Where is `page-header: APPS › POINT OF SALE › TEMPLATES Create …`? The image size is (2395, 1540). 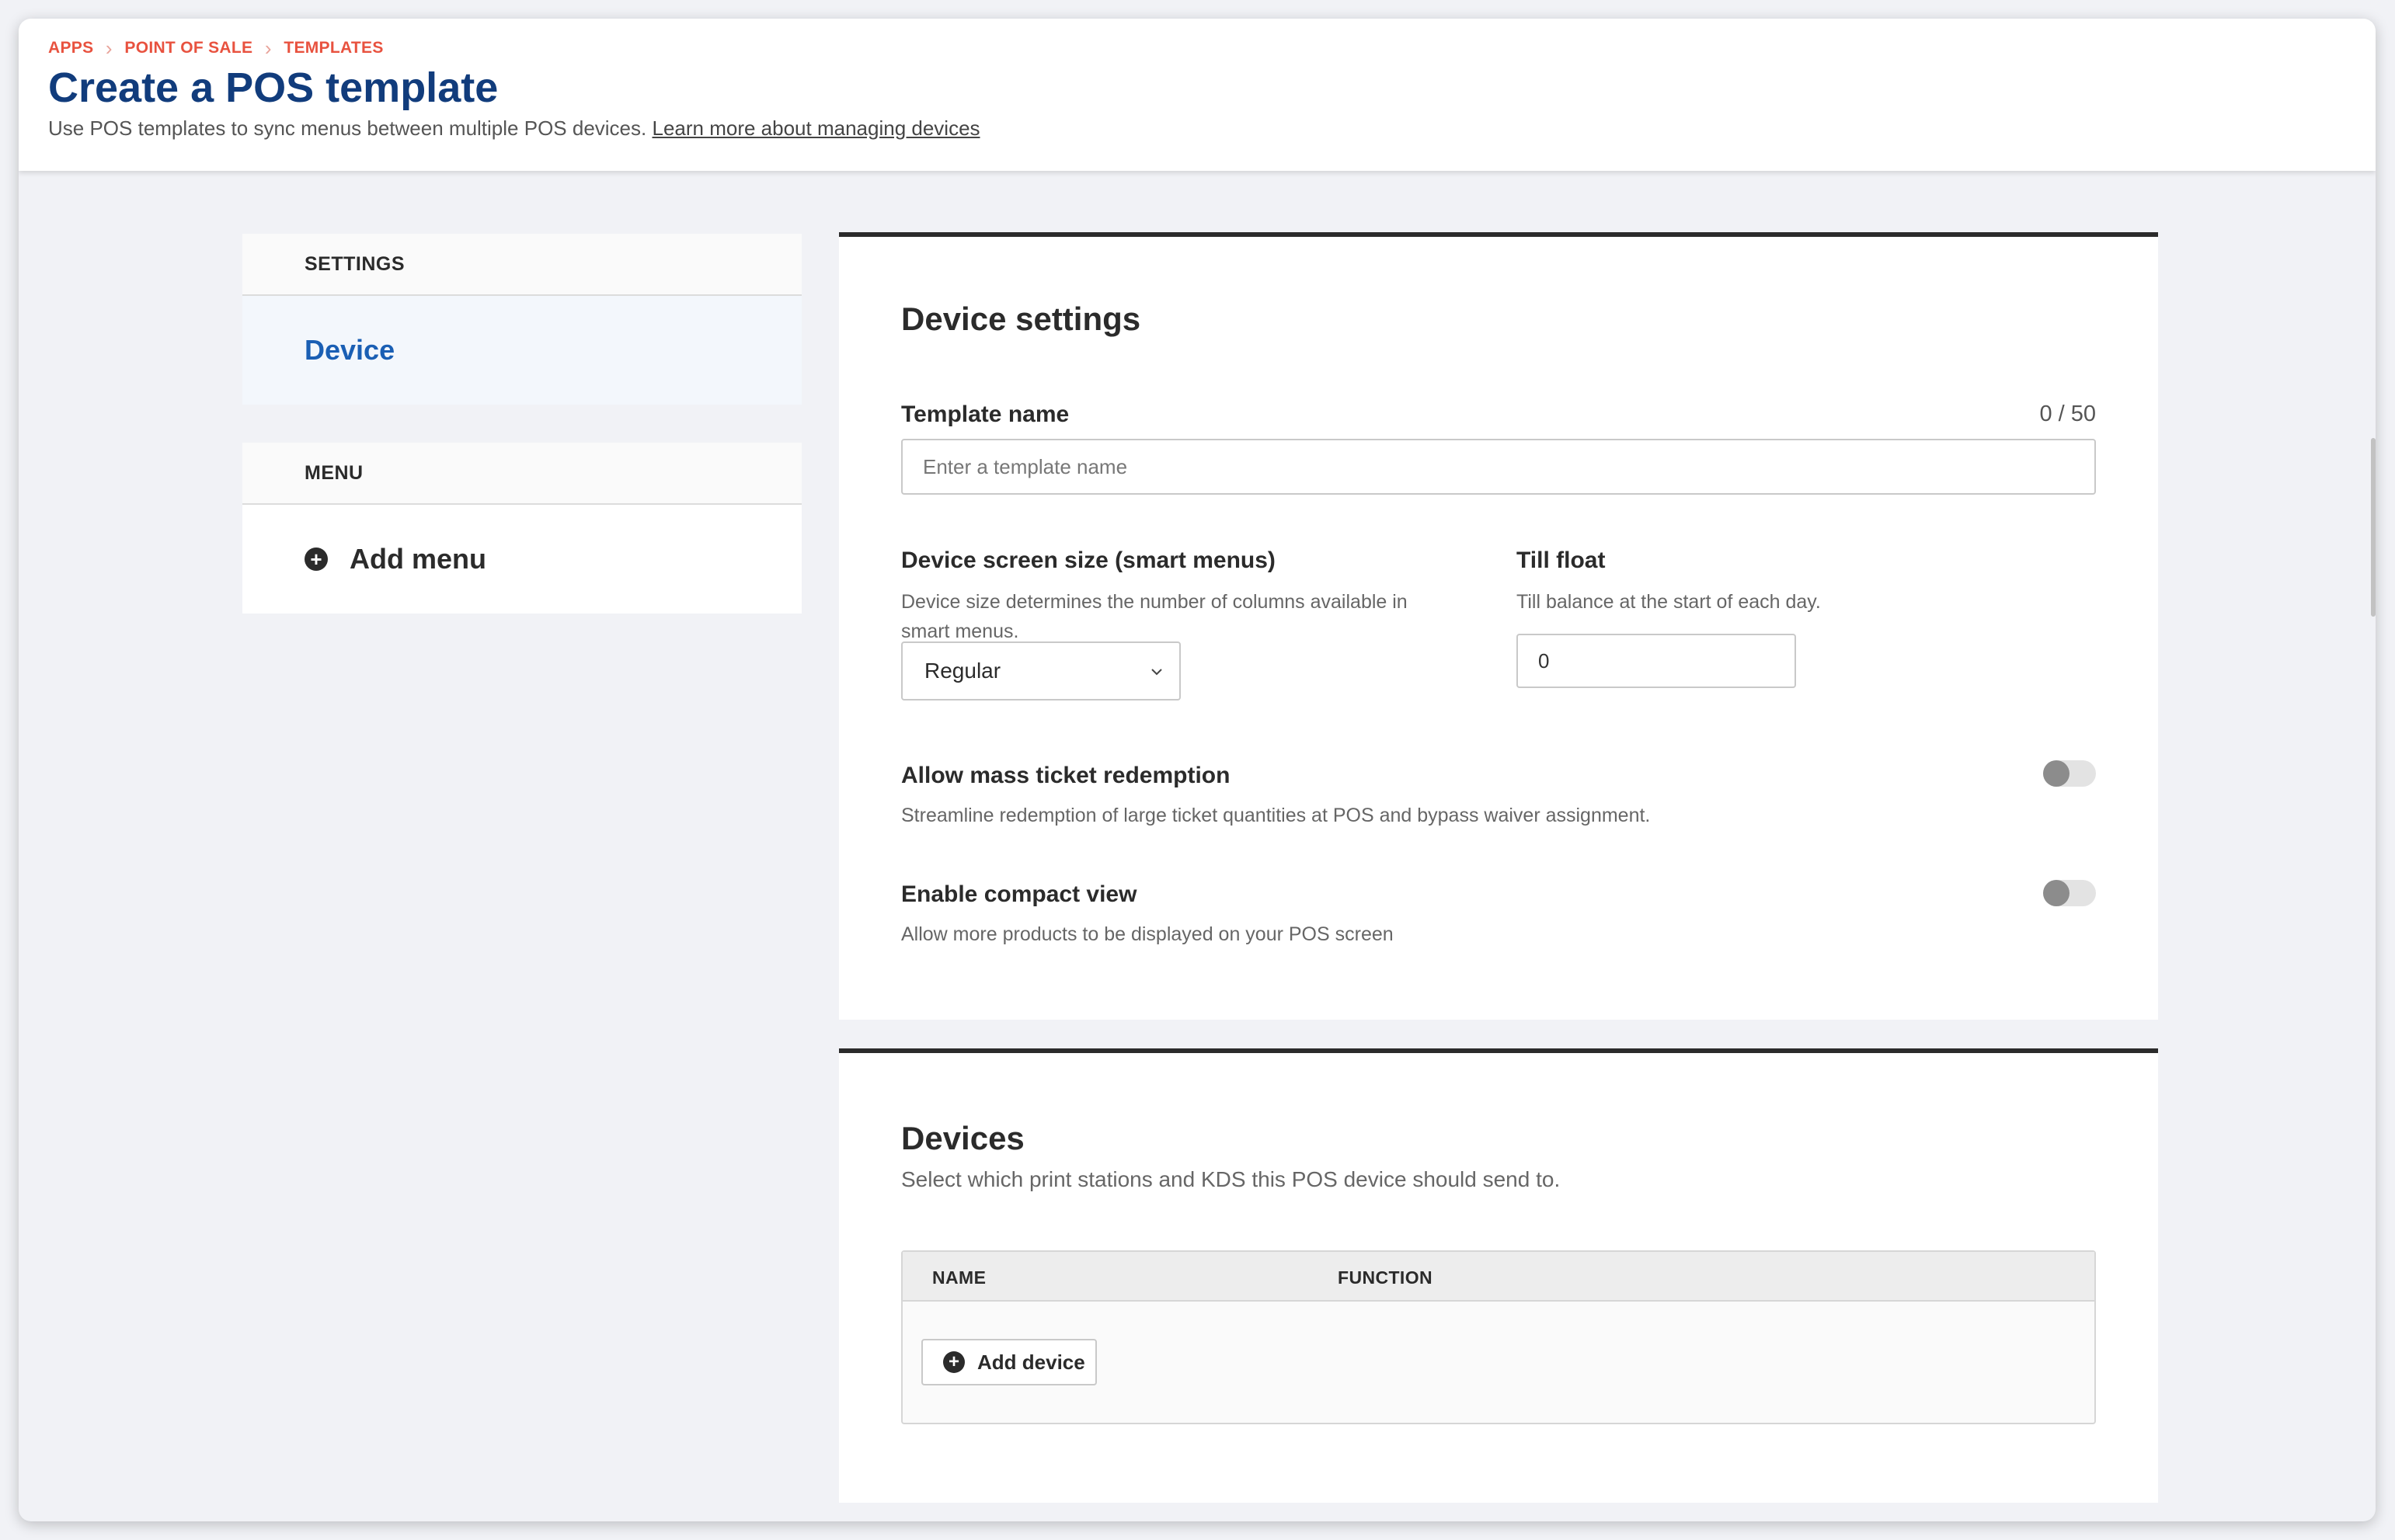
page-header: APPS › POINT OF SALE › TEMPLATES Create … is located at coordinates (1197, 95).